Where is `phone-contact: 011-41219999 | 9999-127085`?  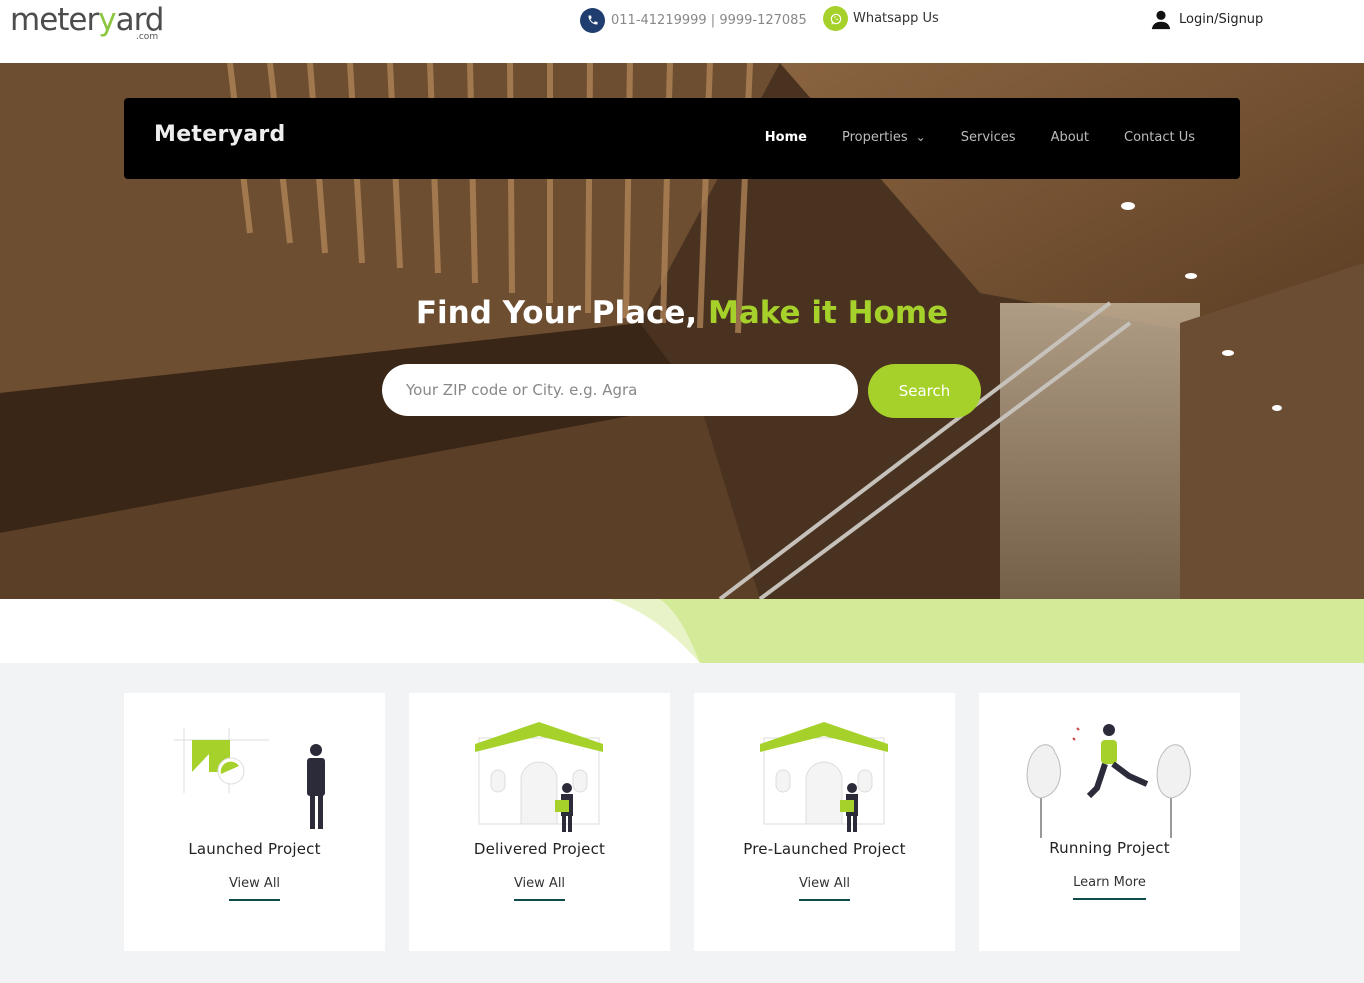 phone-contact: 011-41219999 | 9999-127085 is located at coordinates (693, 20).